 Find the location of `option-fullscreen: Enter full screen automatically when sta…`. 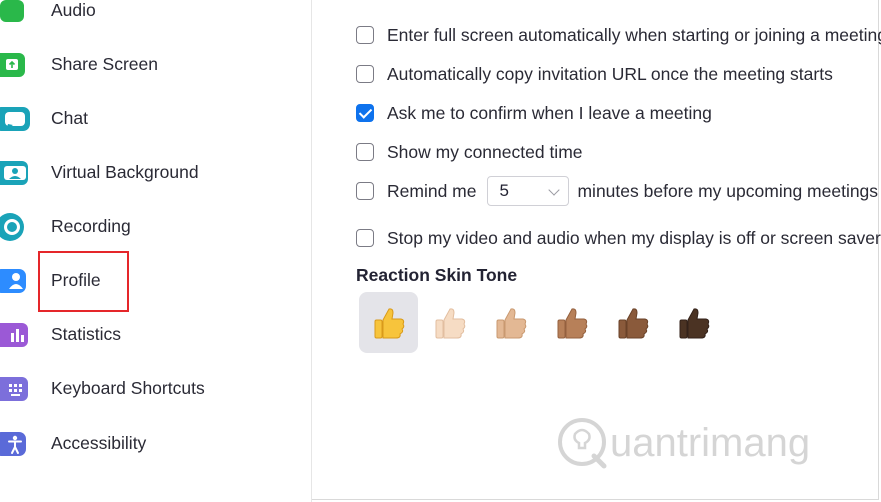

option-fullscreen: Enter full screen automatically when sta… is located at coordinates (618, 35).